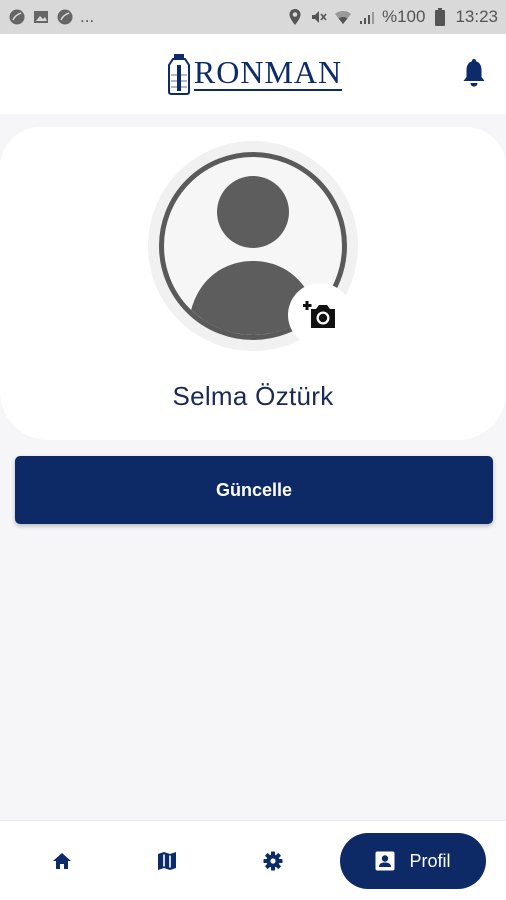 The image size is (506, 900). What do you see at coordinates (319, 17) in the screenshot?
I see `mute-icon` at bounding box center [319, 17].